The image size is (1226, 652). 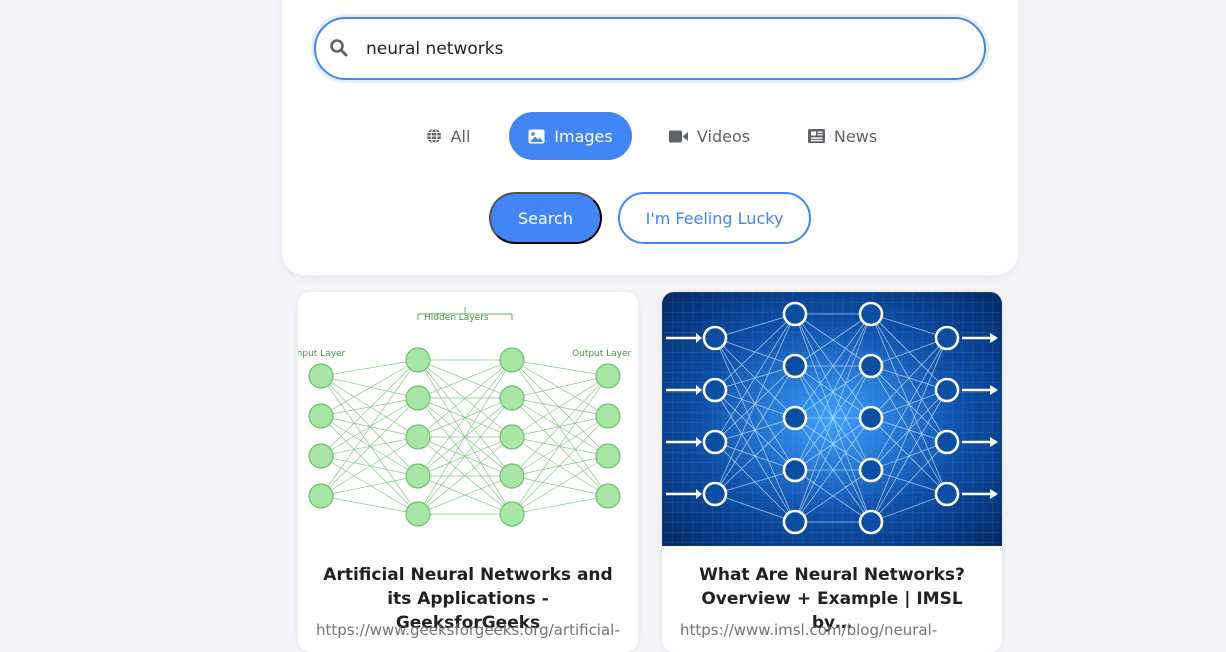 I want to click on globe-icon, so click(x=434, y=136).